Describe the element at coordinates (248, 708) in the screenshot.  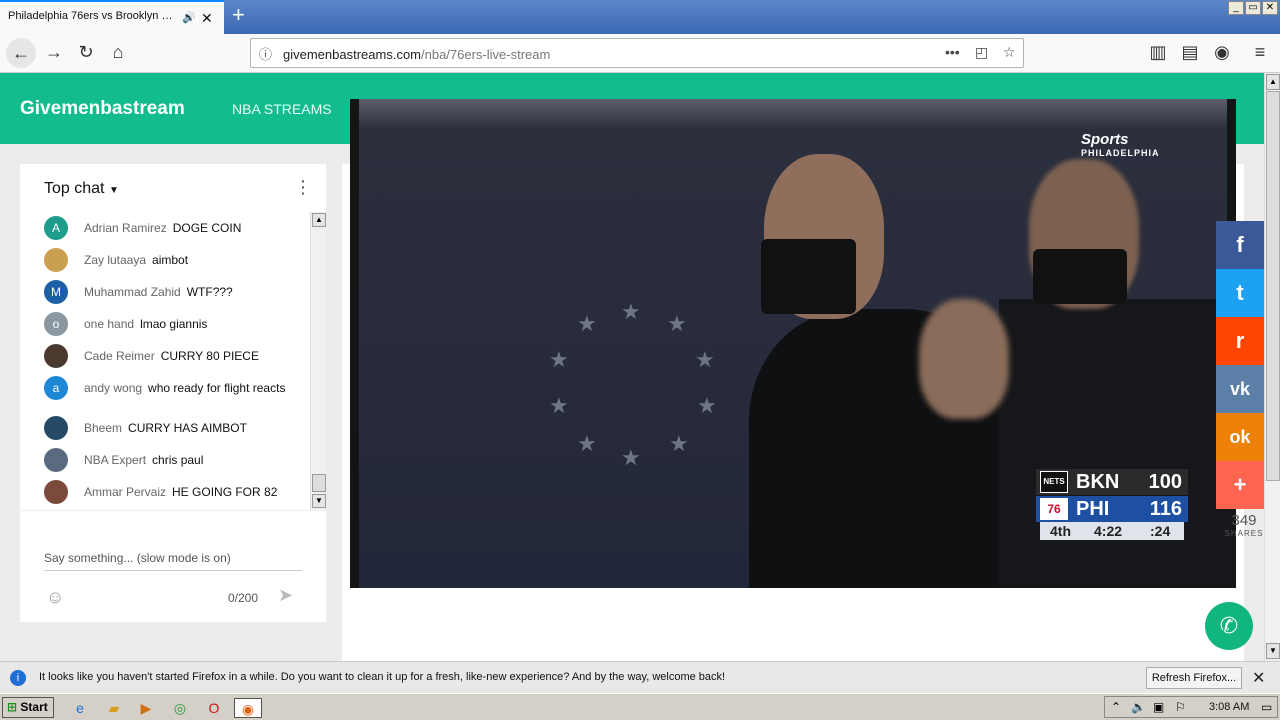
I see `firefox-taskbar-icon: ◉` at that location.